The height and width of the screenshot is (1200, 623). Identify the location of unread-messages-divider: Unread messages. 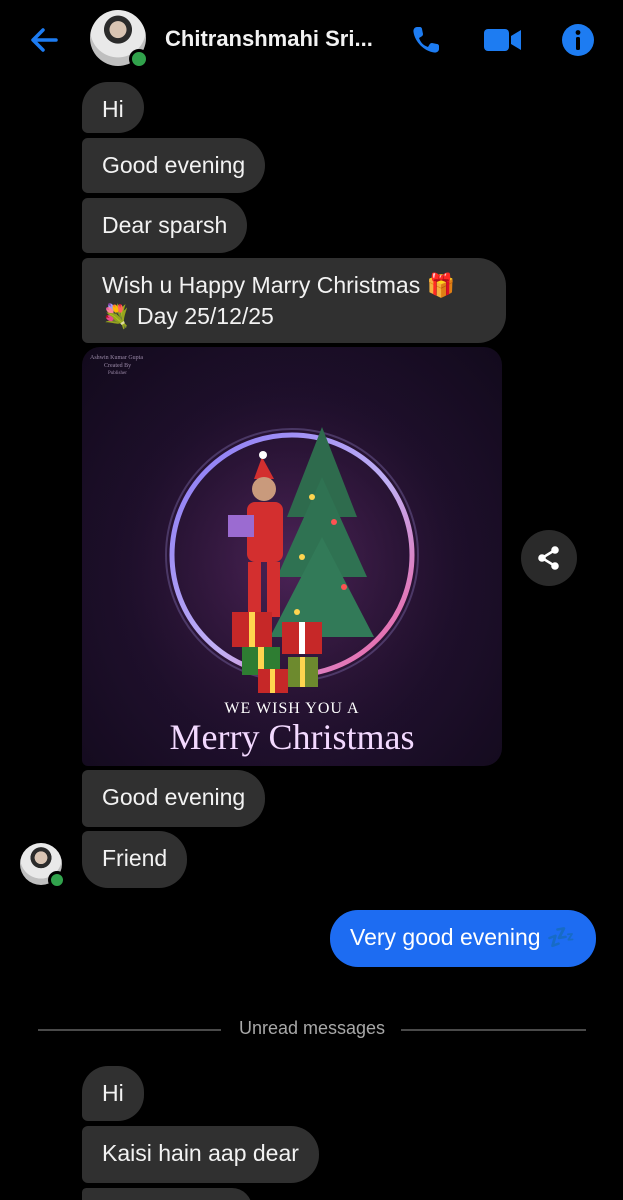
(312, 1030).